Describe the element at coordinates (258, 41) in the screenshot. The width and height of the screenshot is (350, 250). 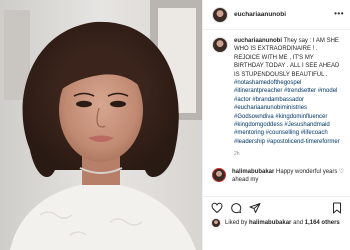
I see `caption-username: euchariaanunobi` at that location.